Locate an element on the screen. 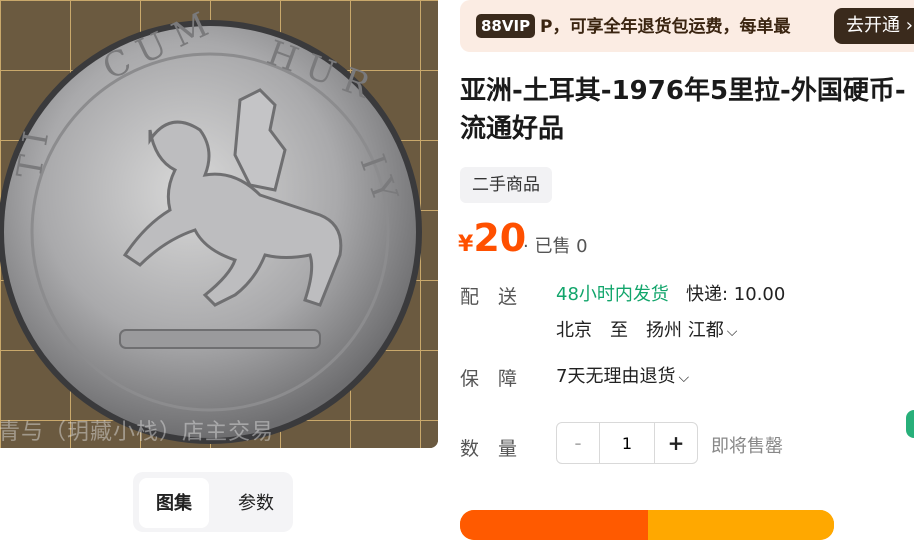 This screenshot has height=540, width=914. image-watermark: 青与（玥藏小栈）店主交易 is located at coordinates (137, 432).